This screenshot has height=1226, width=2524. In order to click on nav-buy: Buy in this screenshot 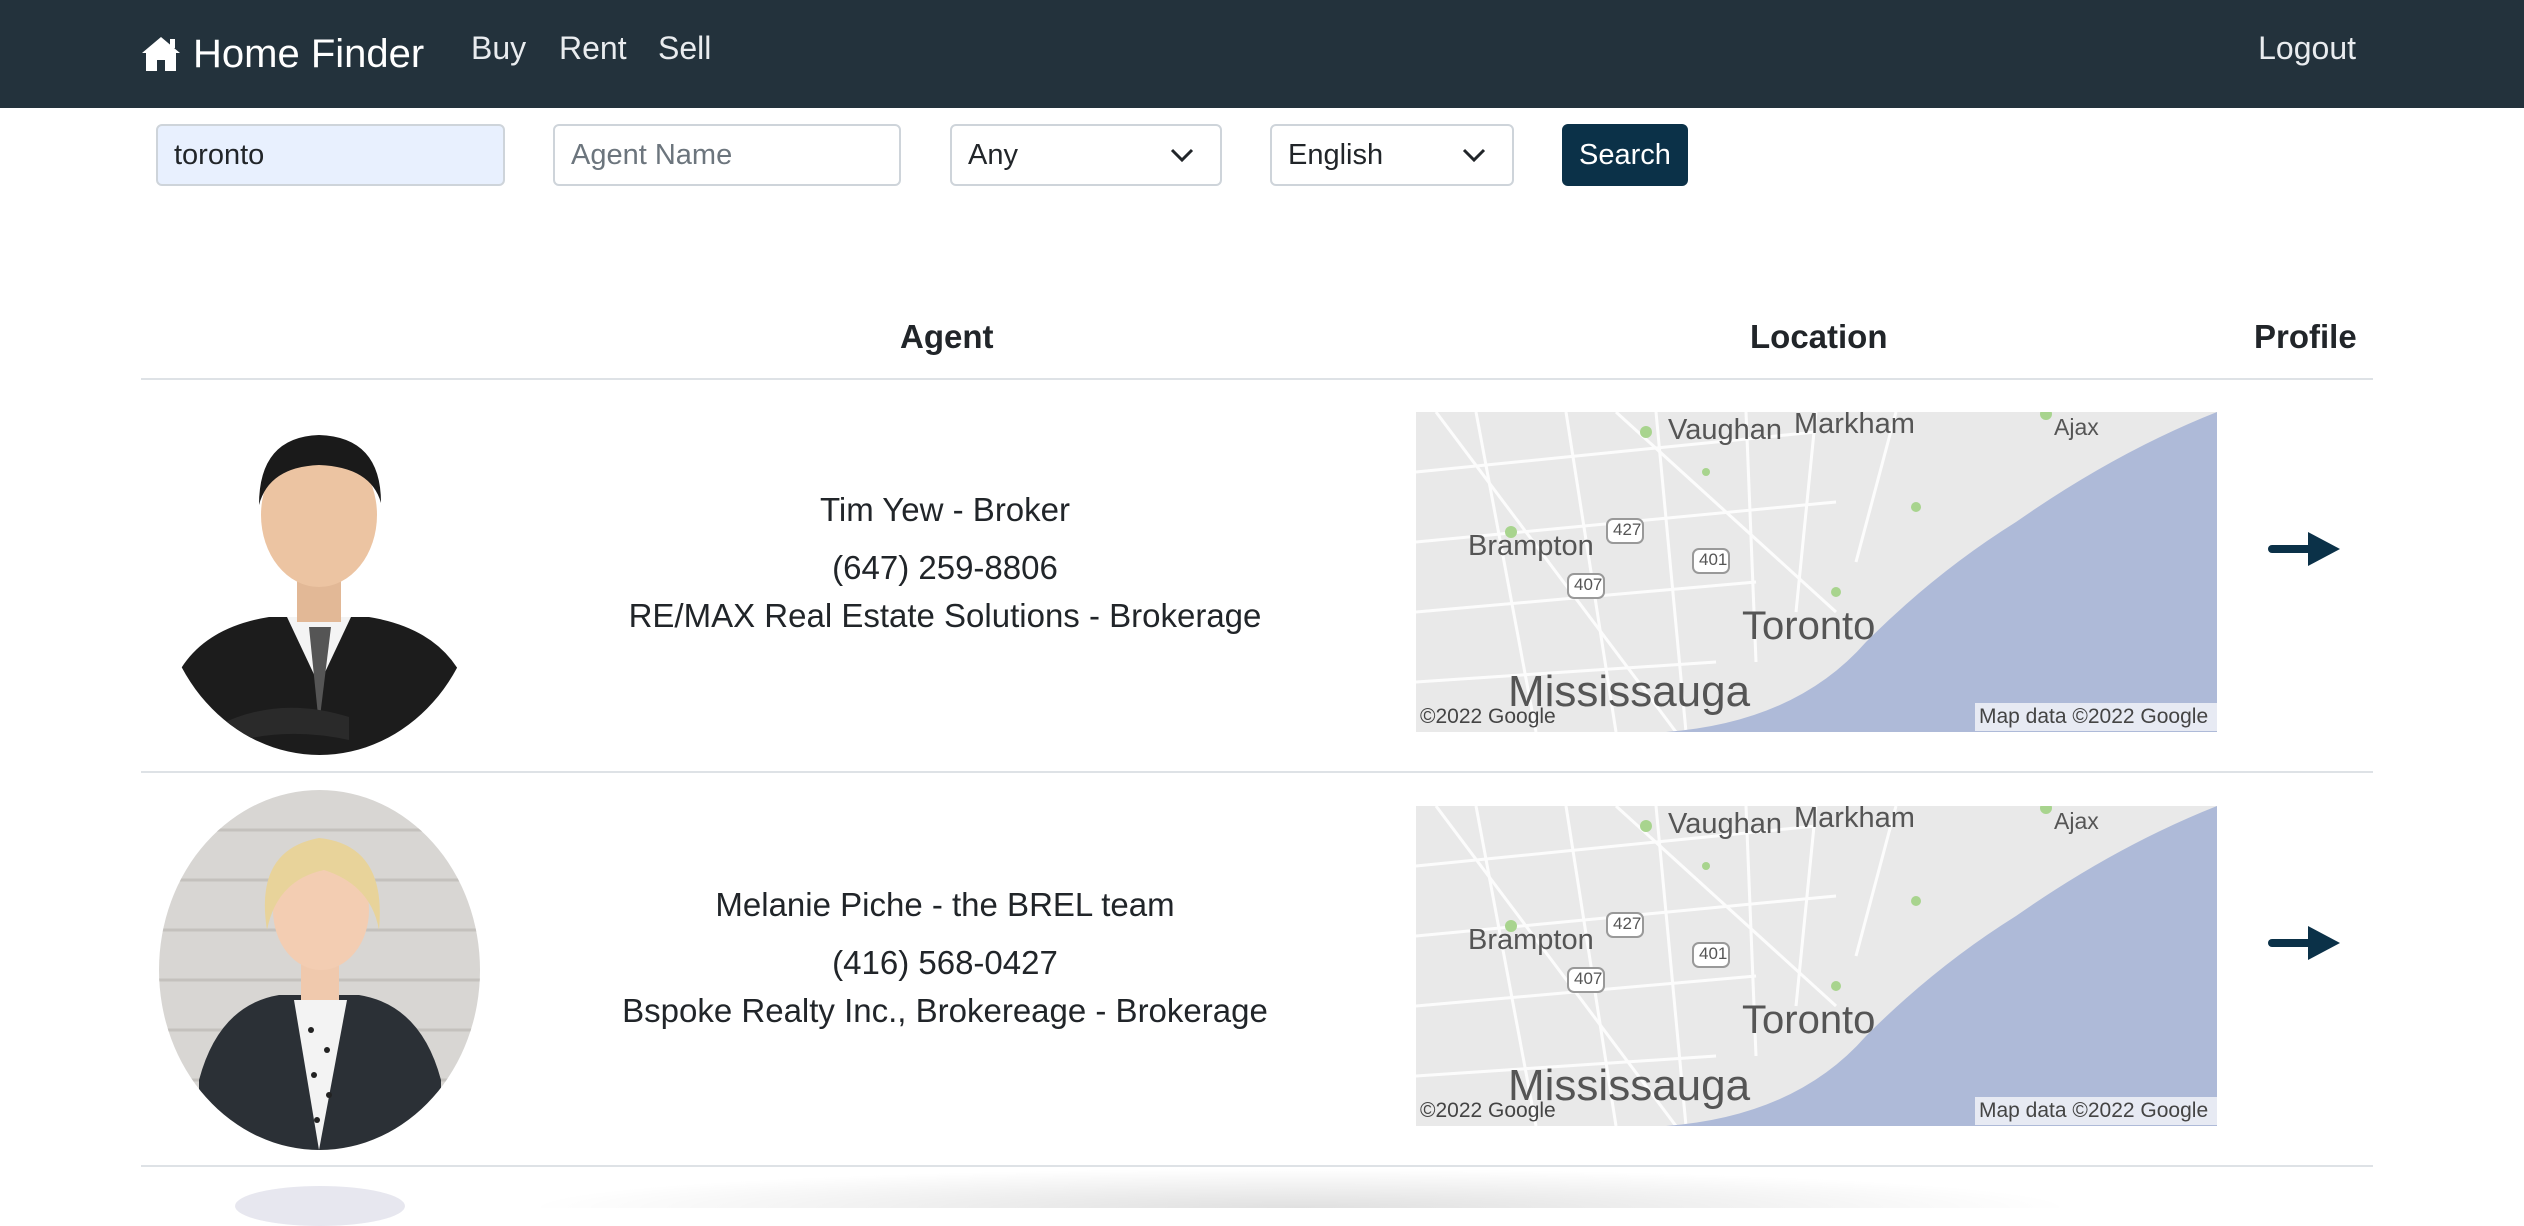, I will do `click(498, 48)`.